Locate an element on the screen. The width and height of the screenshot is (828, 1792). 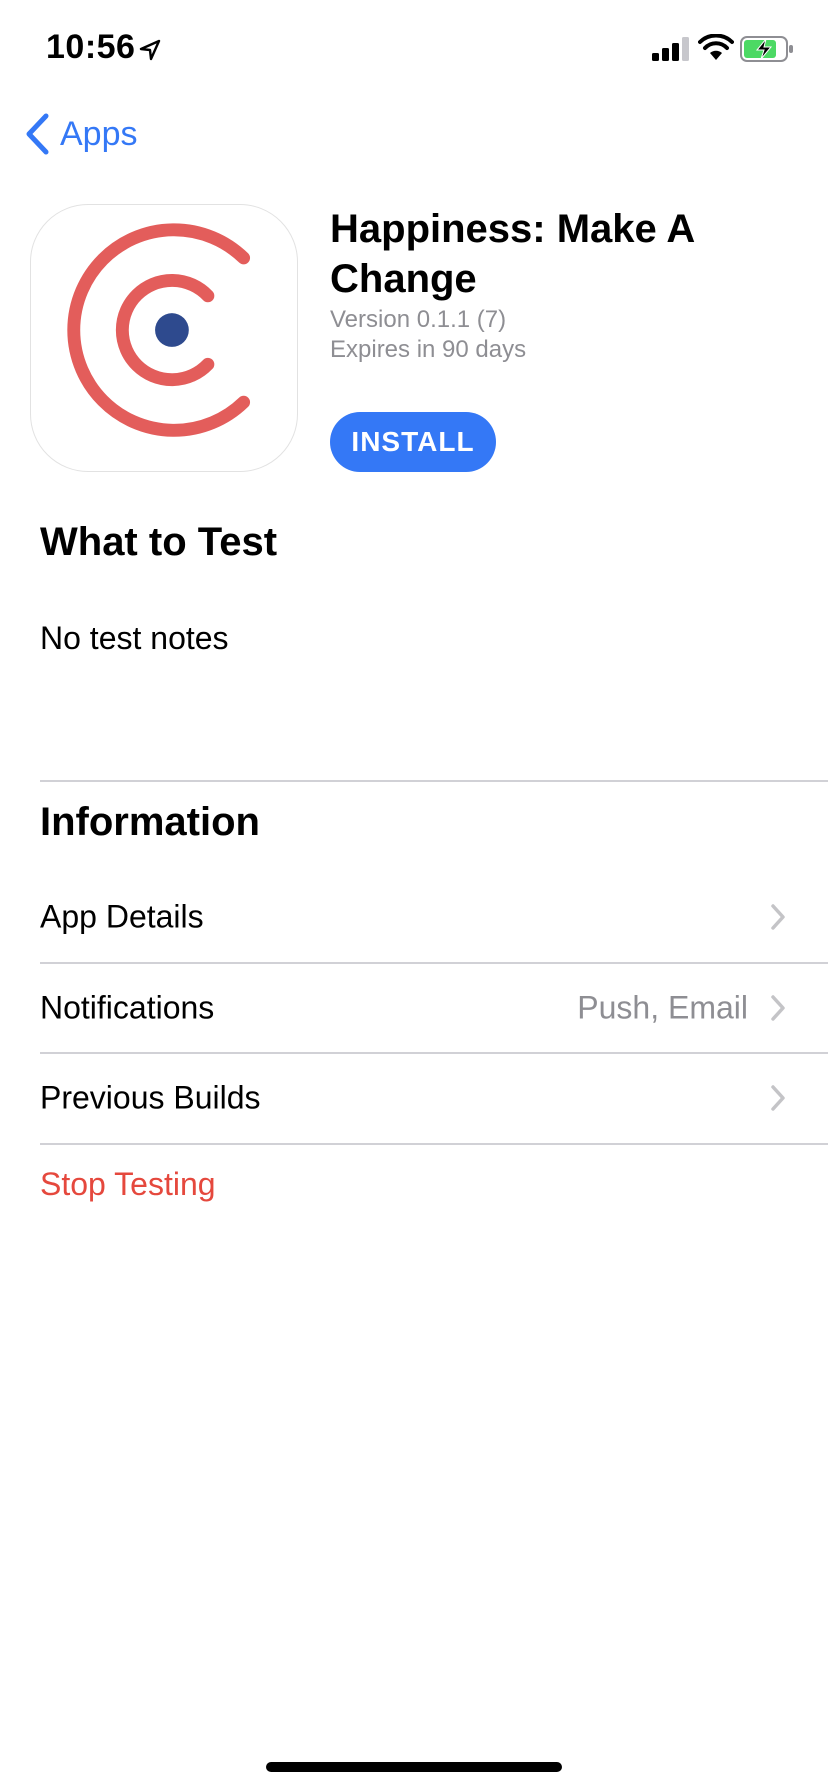
what-to-test-heading: What to Test is located at coordinates (159, 542).